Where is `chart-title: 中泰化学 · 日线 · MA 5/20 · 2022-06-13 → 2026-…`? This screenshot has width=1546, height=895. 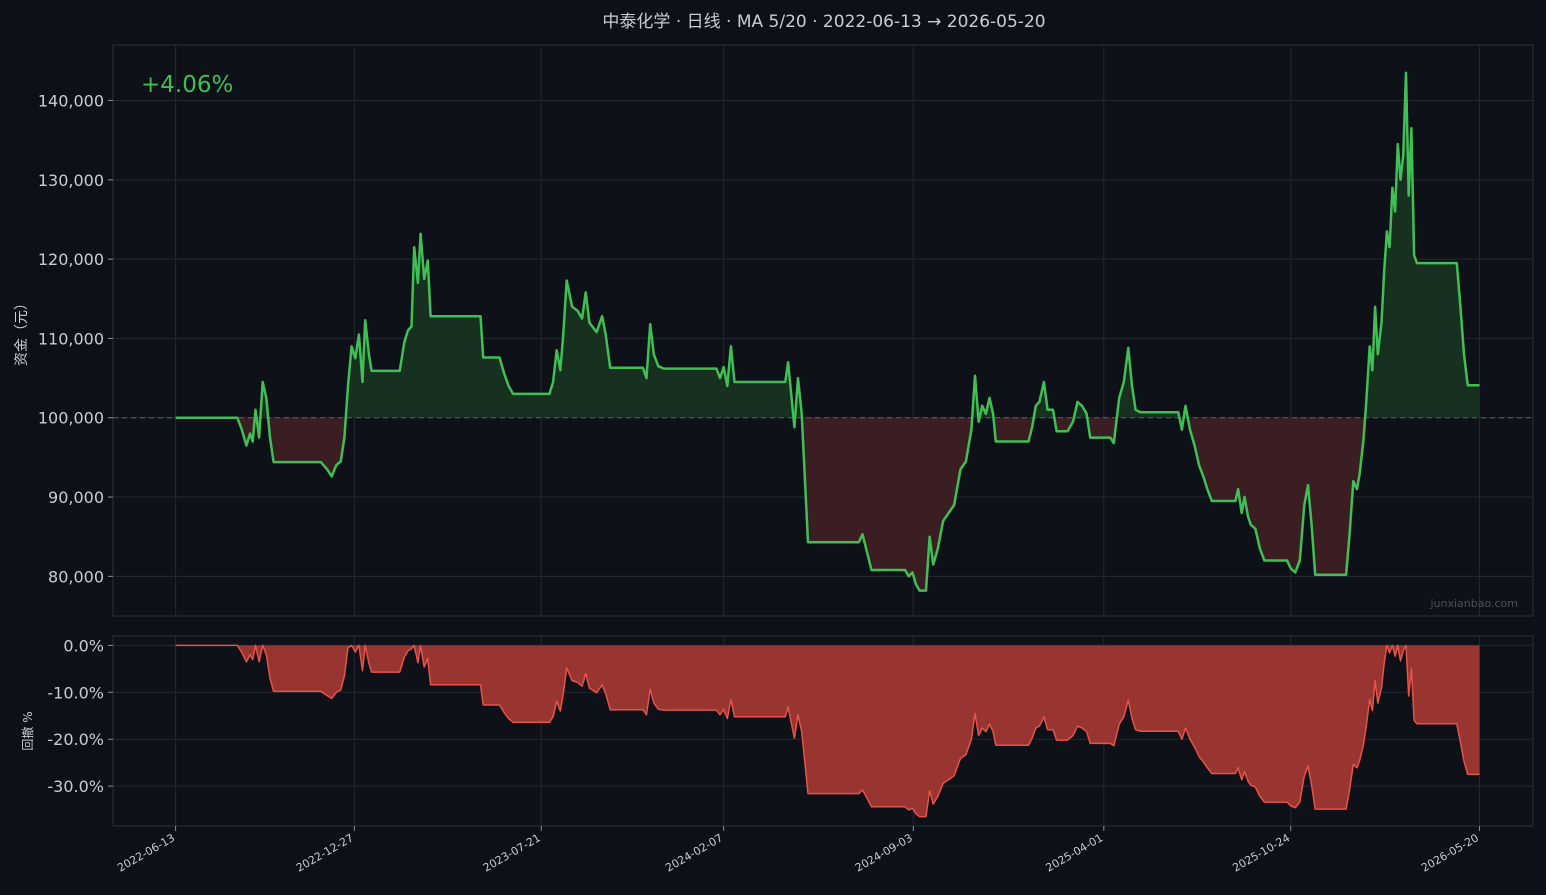
chart-title: 中泰化学 · 日线 · MA 5/20 · 2022-06-13 → 2026-… is located at coordinates (823, 22).